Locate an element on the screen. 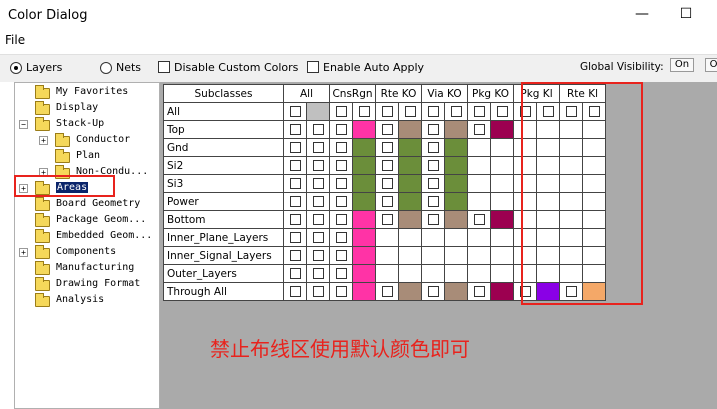 Image resolution: width=717 pixels, height=409 pixels. tree-item-plan: Plan is located at coordinates (87, 156).